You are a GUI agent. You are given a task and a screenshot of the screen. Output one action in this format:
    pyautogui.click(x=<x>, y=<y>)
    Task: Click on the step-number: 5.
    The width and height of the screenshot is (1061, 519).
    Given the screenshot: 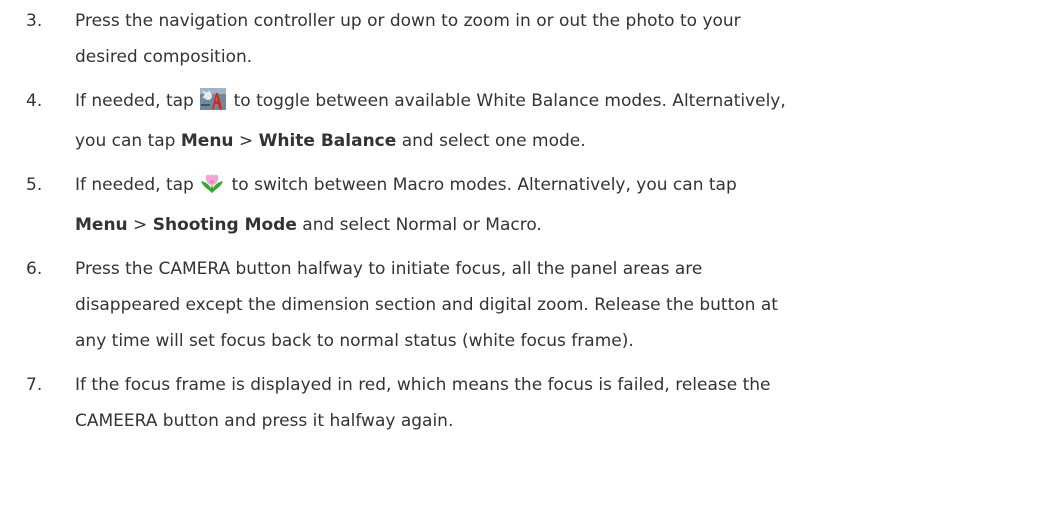 What is the action you would take?
    pyautogui.click(x=34, y=185)
    